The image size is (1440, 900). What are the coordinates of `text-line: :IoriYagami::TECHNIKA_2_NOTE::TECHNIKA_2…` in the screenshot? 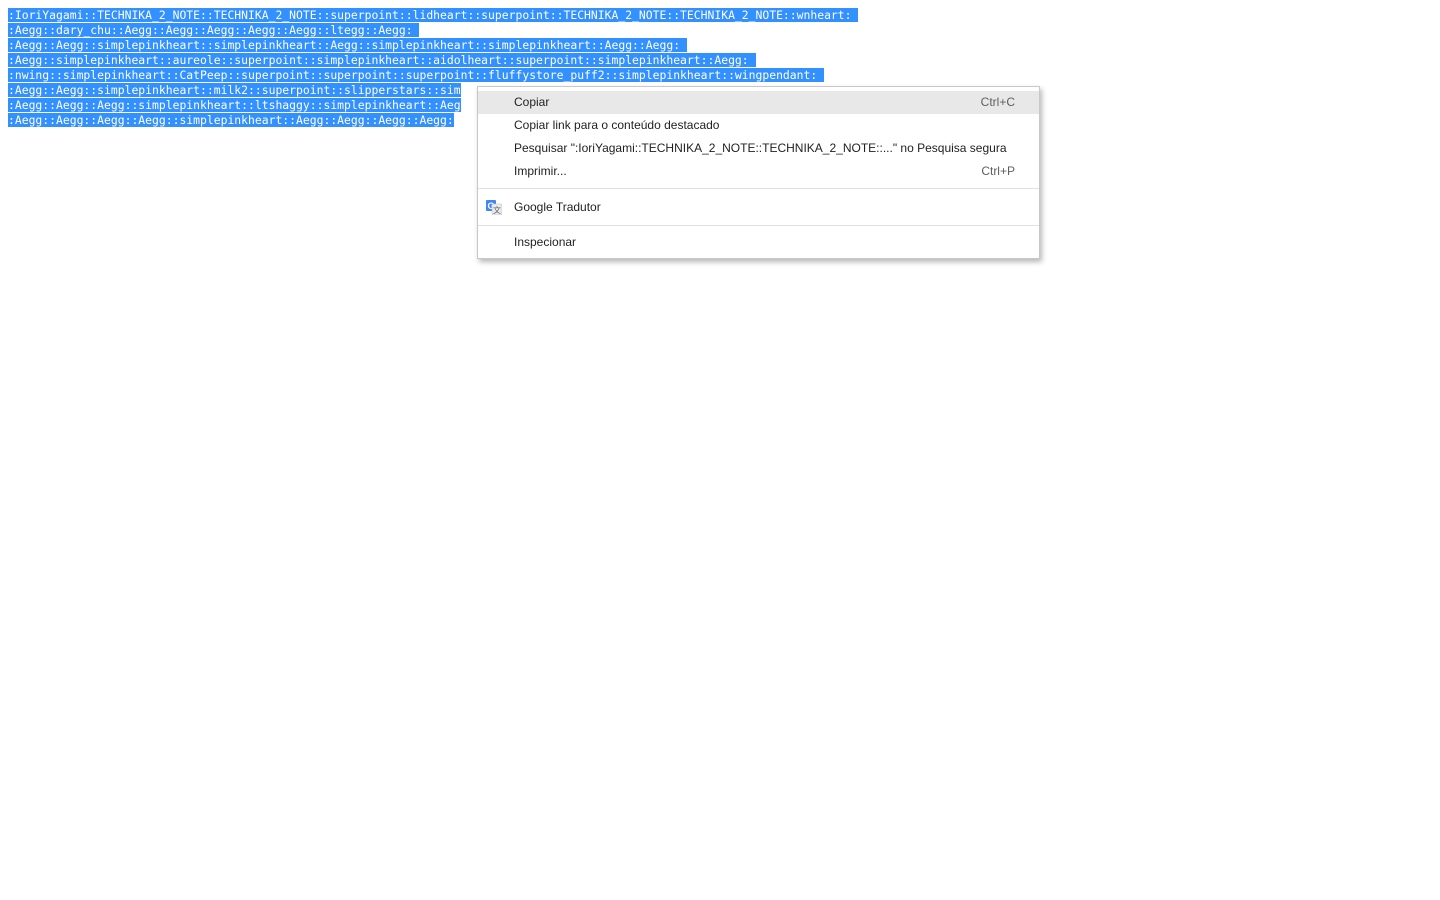 It's located at (433, 15).